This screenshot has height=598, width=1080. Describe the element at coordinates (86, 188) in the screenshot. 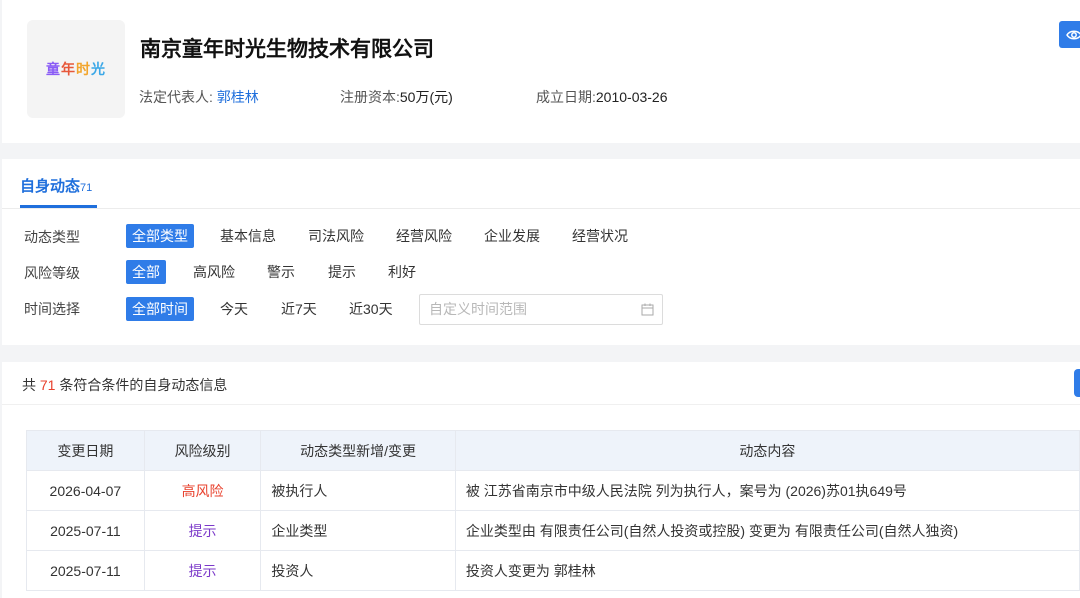

I see `tab-count: 71` at that location.